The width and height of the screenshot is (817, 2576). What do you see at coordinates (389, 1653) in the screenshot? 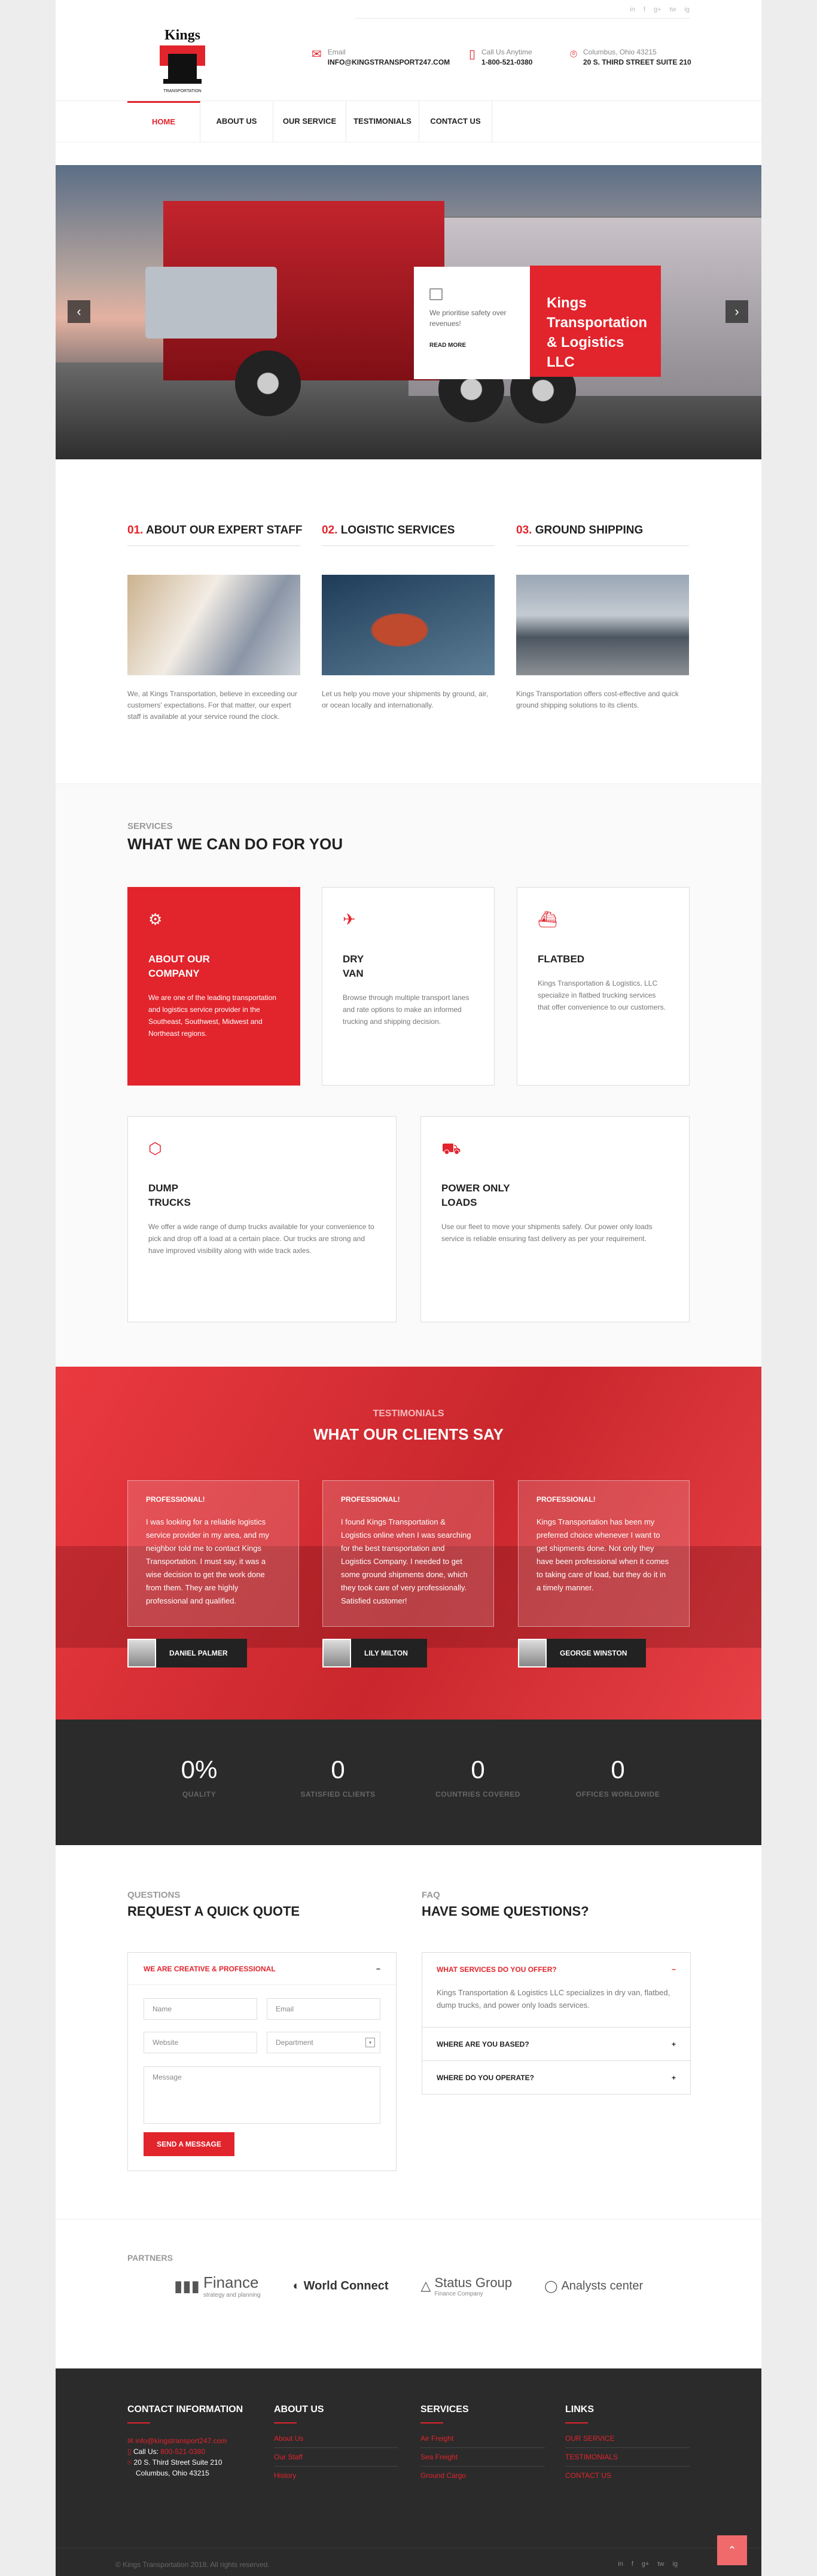
I see `author-name: LILY MILTON` at bounding box center [389, 1653].